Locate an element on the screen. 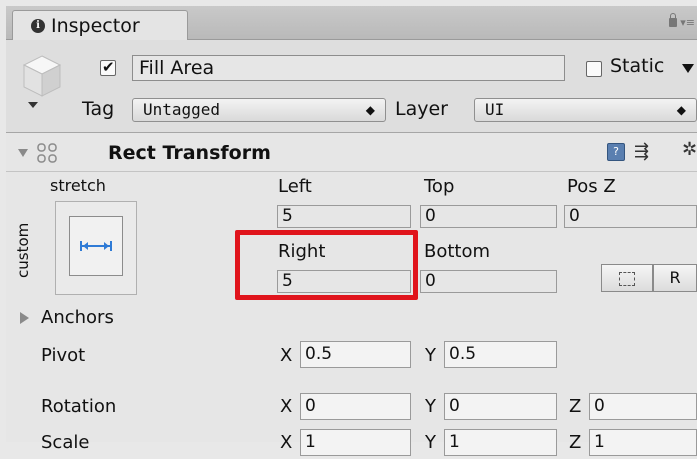  chevron-down-icon is located at coordinates (33, 105).